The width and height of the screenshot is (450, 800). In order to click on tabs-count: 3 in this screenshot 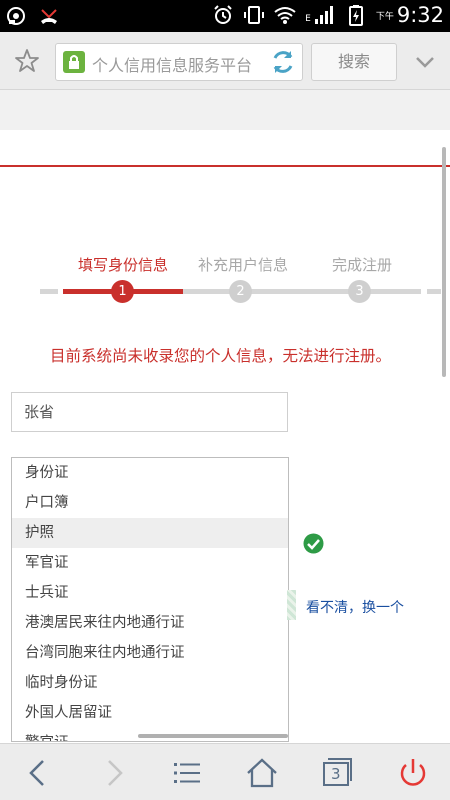, I will do `click(336, 774)`.